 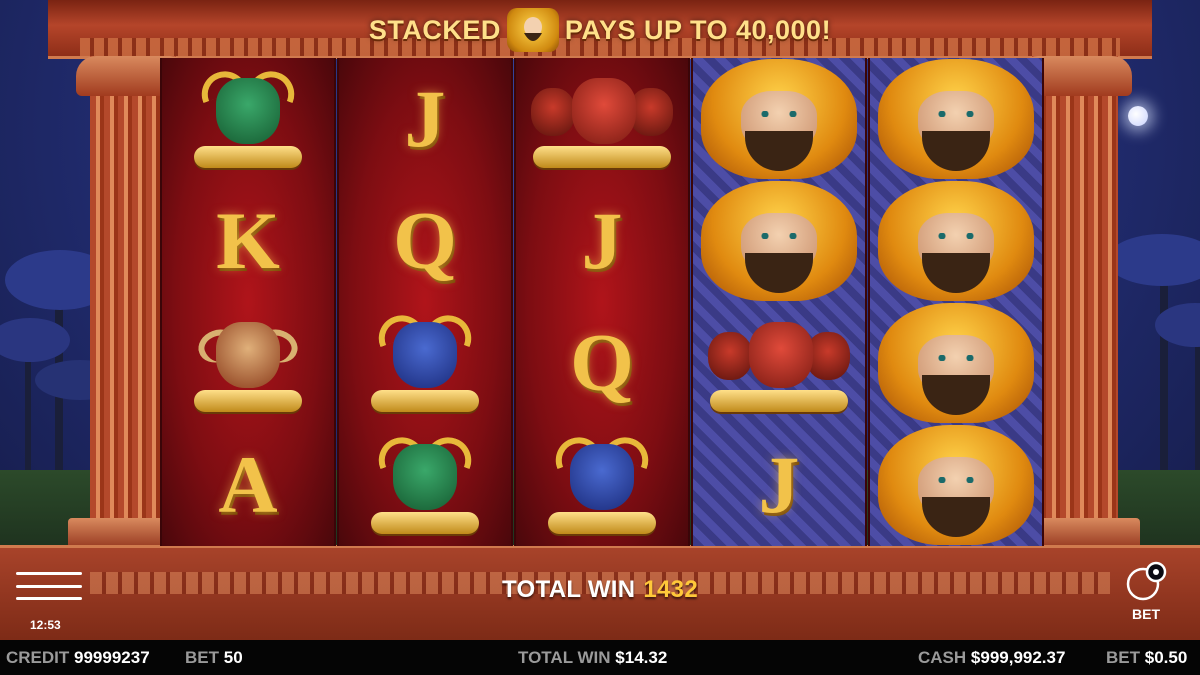 I want to click on bet-cash-label: BET, so click(x=1123, y=657).